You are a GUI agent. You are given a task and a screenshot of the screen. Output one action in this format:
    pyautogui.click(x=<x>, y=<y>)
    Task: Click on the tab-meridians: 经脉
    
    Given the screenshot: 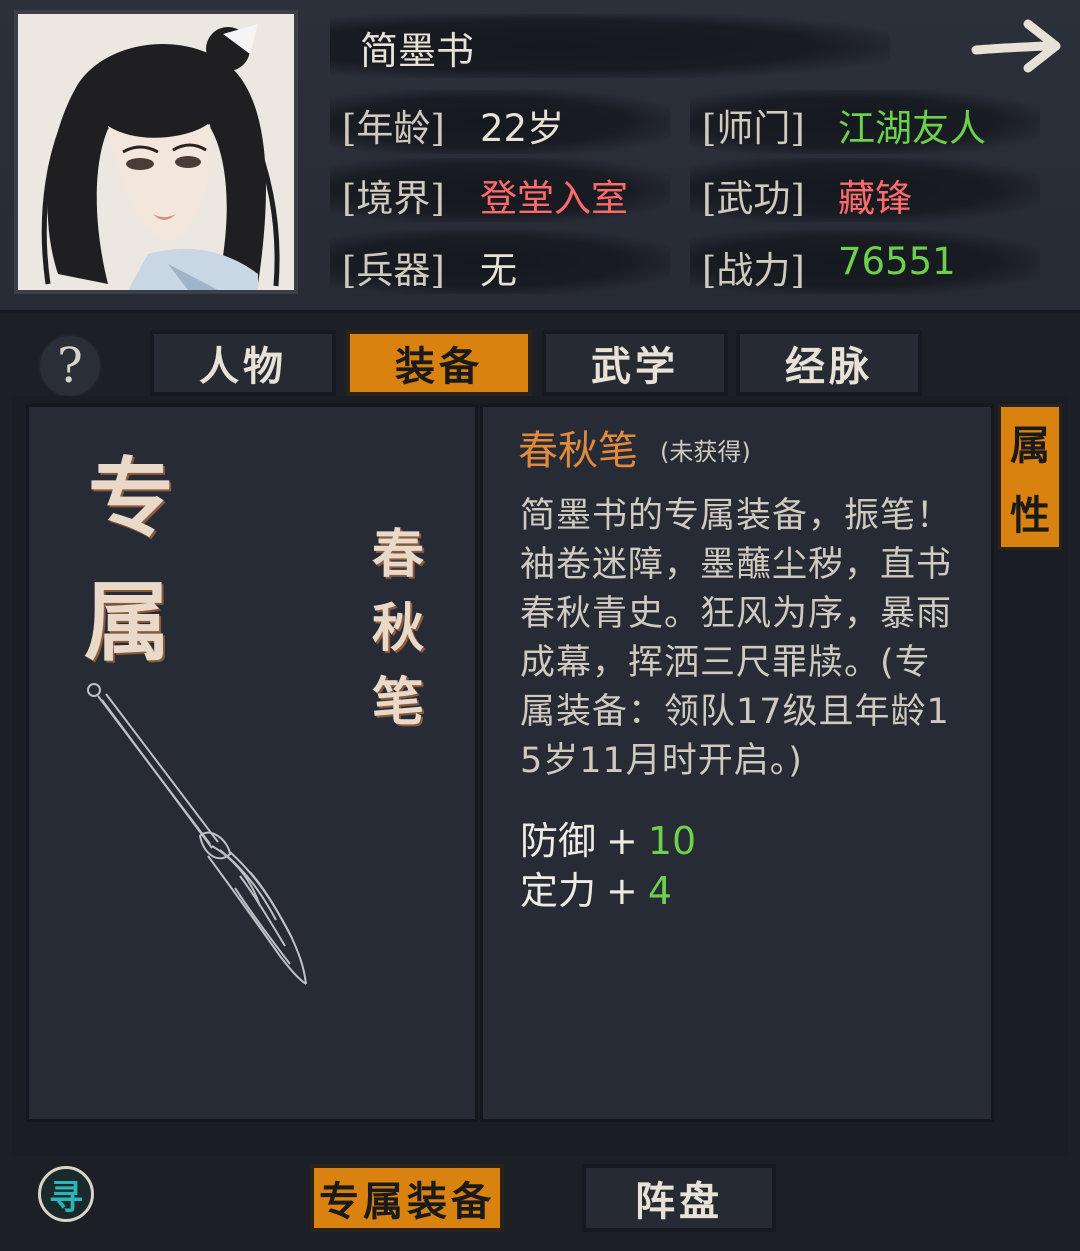 What is the action you would take?
    pyautogui.click(x=829, y=363)
    